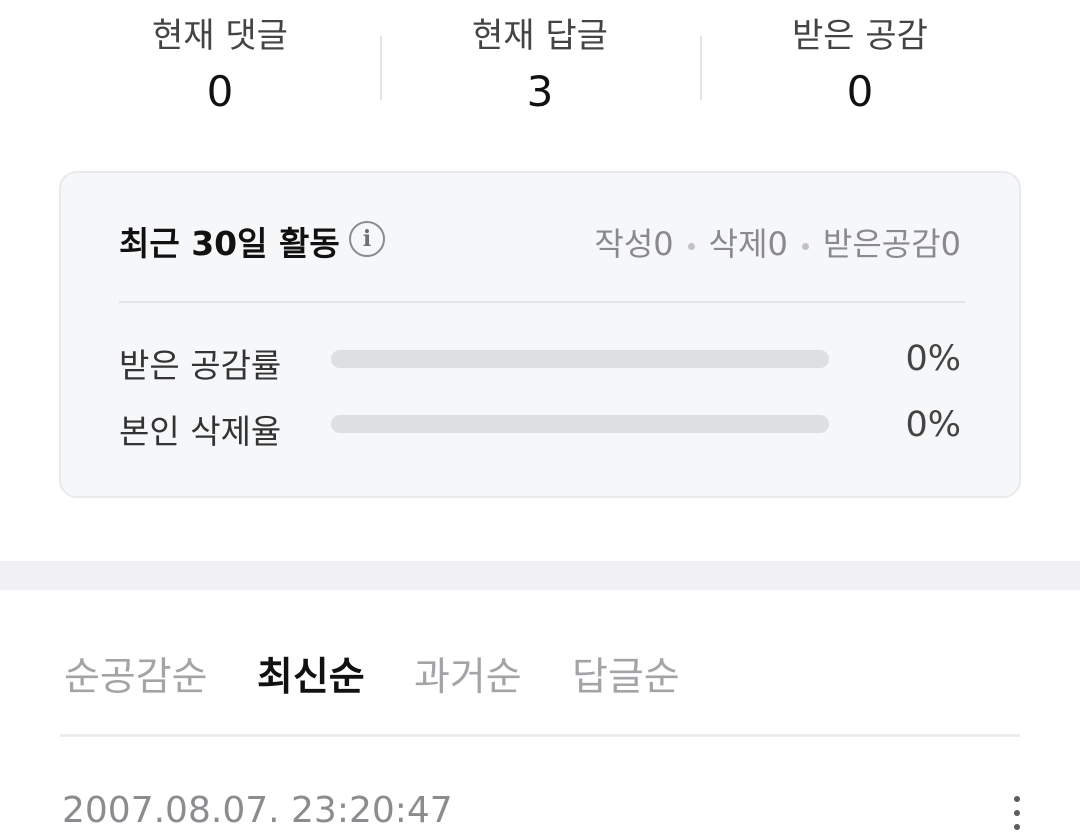  Describe the element at coordinates (220, 36) in the screenshot. I see `stat-label: 현재 댓글` at that location.